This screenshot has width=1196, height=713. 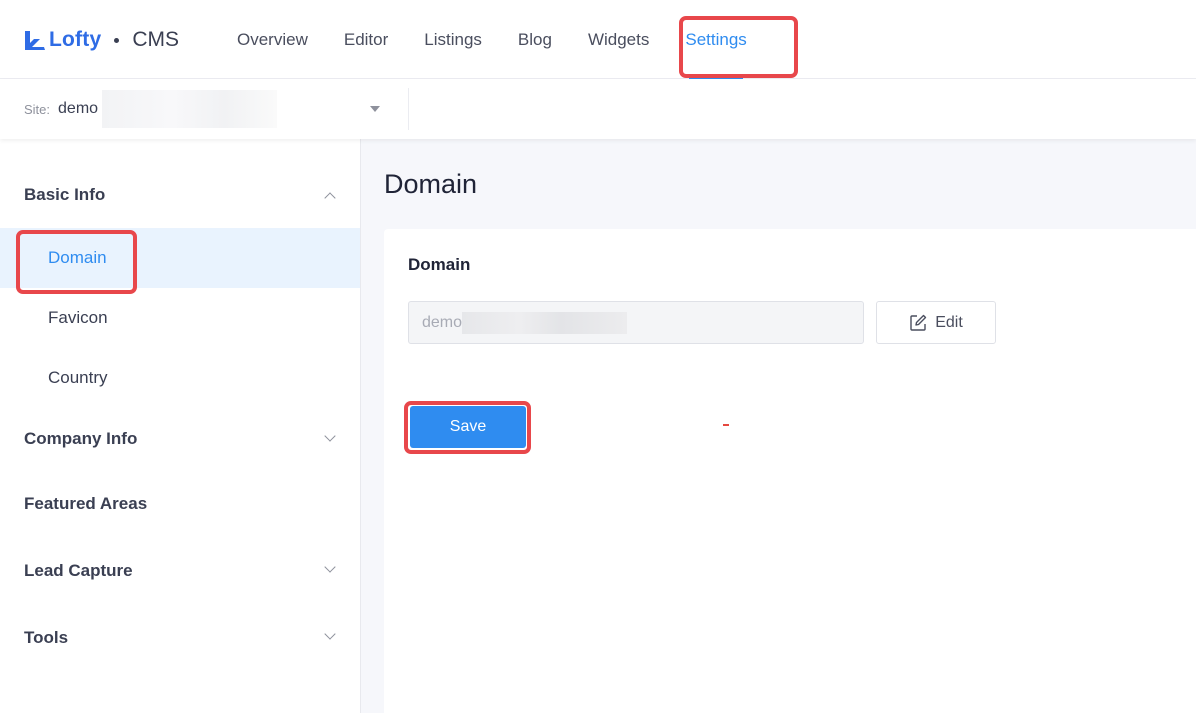 I want to click on brand-logo: Lofty CMS, so click(x=101, y=40).